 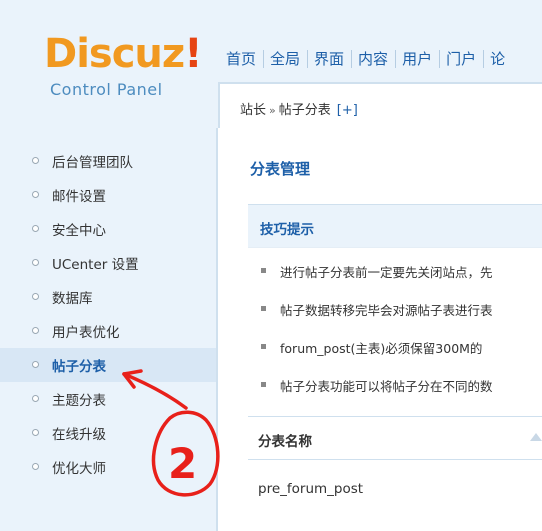 What do you see at coordinates (287, 230) in the screenshot?
I see `tips-title: 技巧提示` at bounding box center [287, 230].